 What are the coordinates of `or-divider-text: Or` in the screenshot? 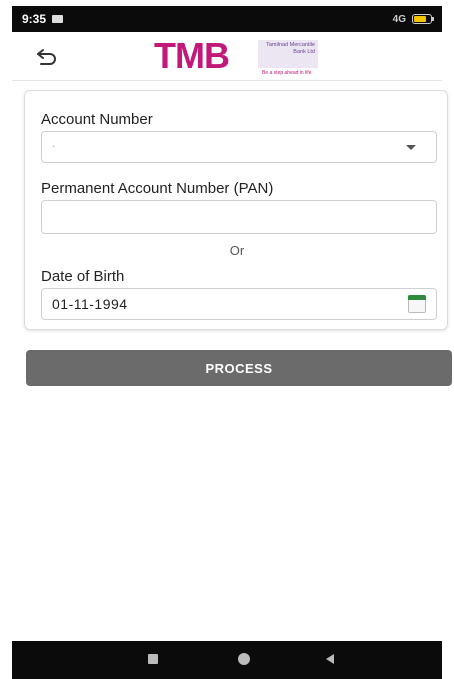 It's located at (237, 250).